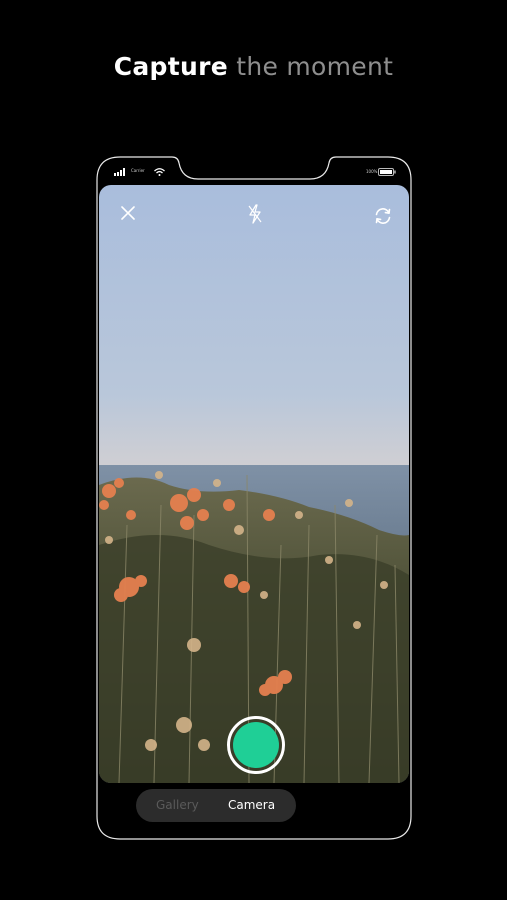 This screenshot has width=507, height=900. I want to click on close-icon, so click(128, 213).